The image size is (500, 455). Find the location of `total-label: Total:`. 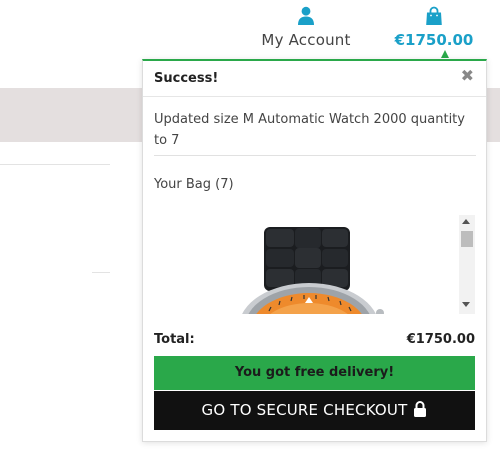

total-label: Total: is located at coordinates (174, 339).